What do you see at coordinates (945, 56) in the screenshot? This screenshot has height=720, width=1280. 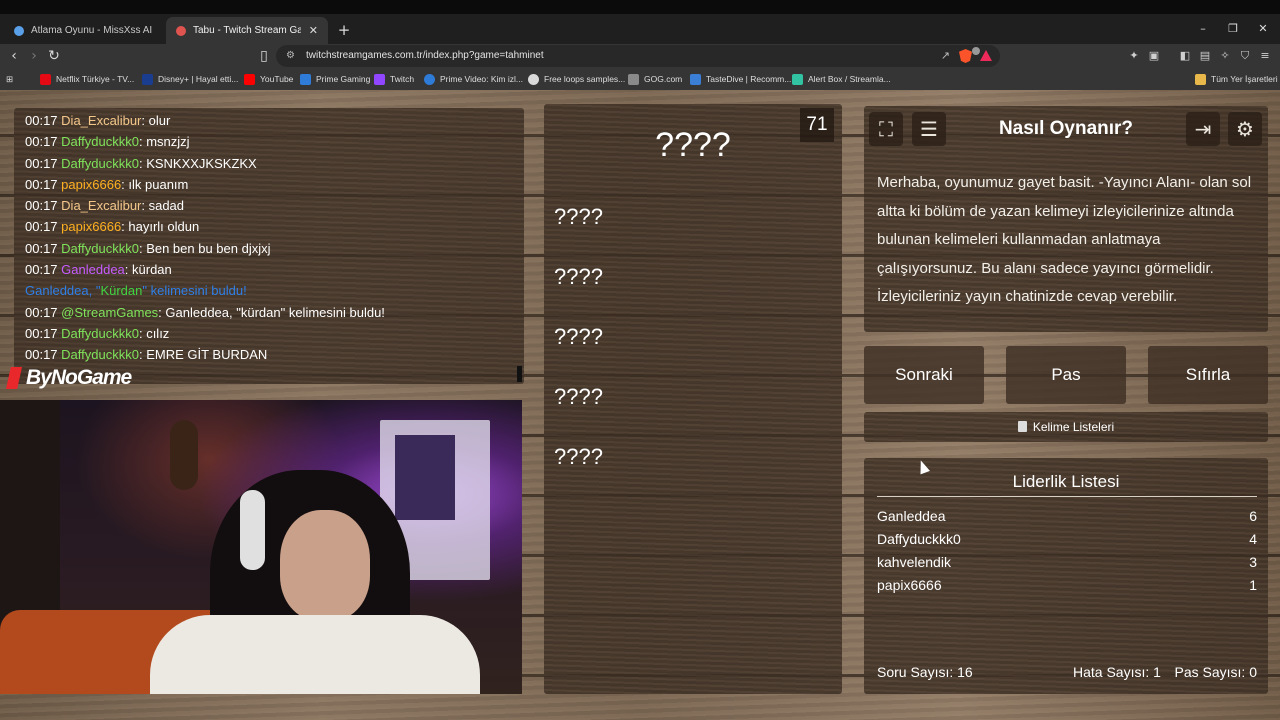 I see `share-icon: ↗` at bounding box center [945, 56].